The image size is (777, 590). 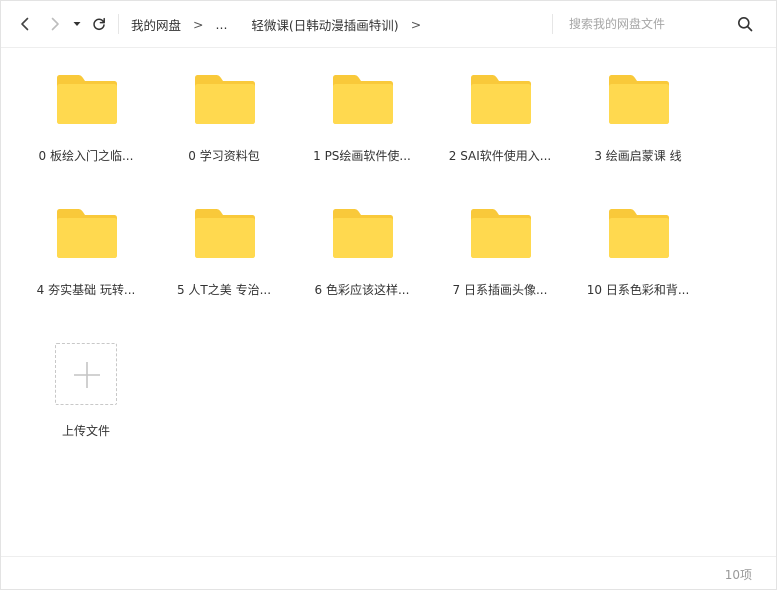 I want to click on folder-item: 0 学习资料包, so click(x=224, y=120).